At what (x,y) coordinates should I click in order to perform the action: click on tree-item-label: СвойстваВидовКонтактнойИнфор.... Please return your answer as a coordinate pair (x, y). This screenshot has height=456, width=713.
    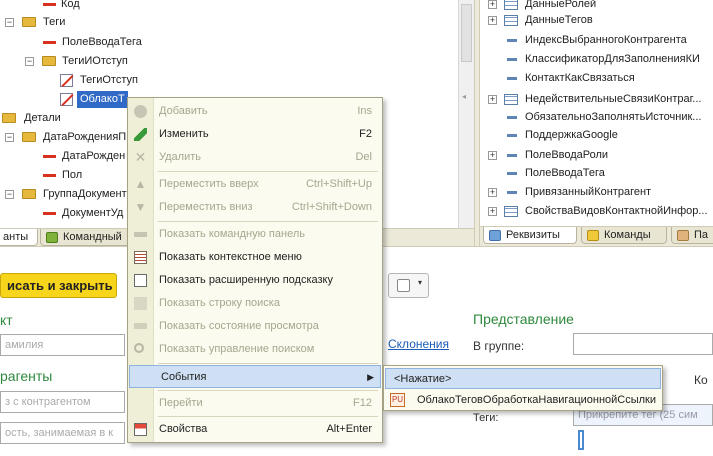
    Looking at the image, I should click on (616, 211).